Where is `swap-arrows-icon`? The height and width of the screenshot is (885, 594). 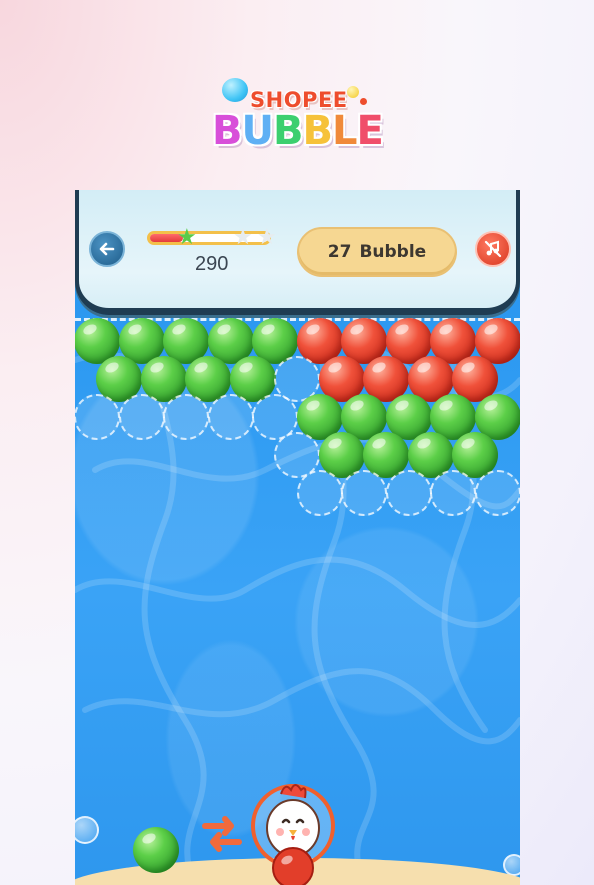
swap-arrows-icon is located at coordinates (222, 834).